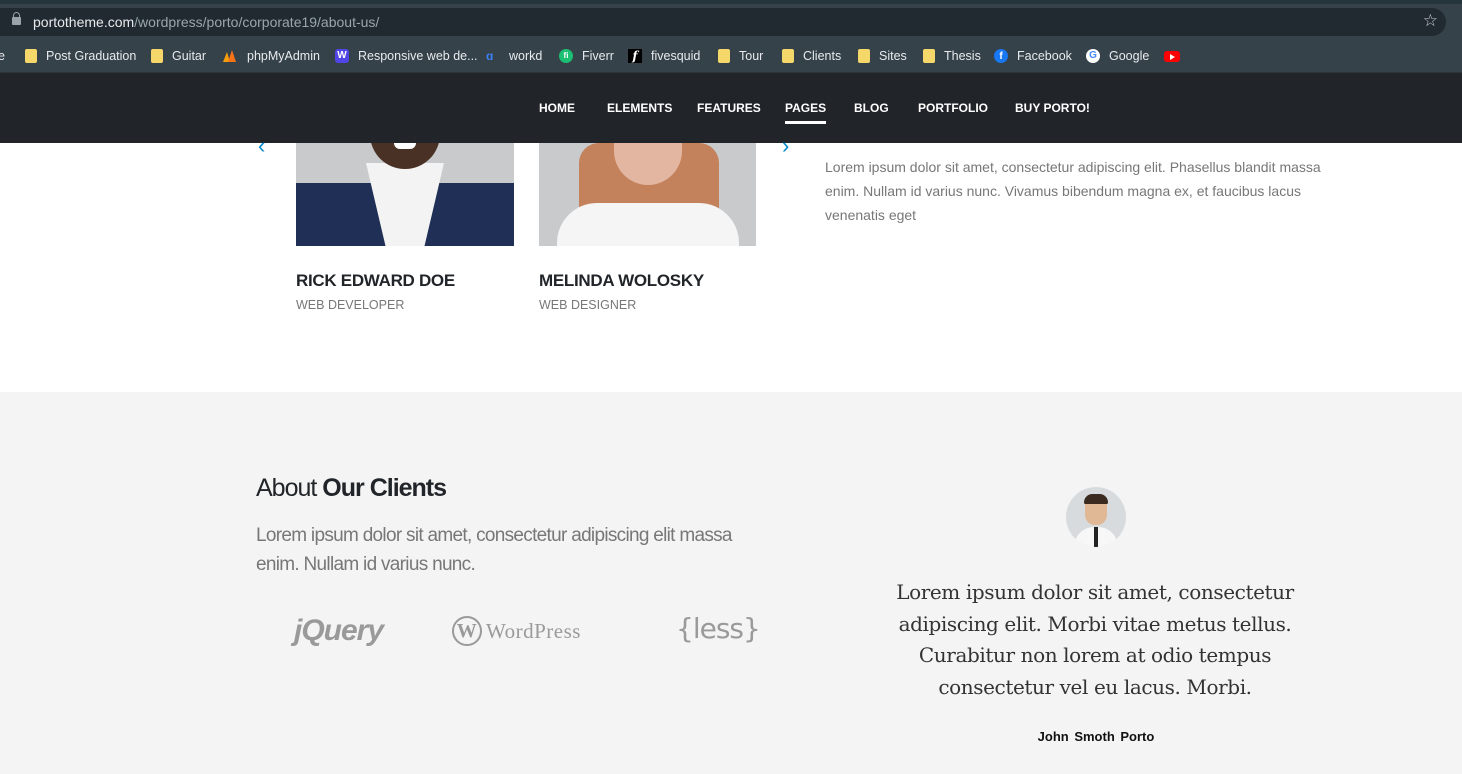 This screenshot has width=1462, height=774. What do you see at coordinates (1052, 108) in the screenshot?
I see `nav-buy-porto: BUY PORTO!` at bounding box center [1052, 108].